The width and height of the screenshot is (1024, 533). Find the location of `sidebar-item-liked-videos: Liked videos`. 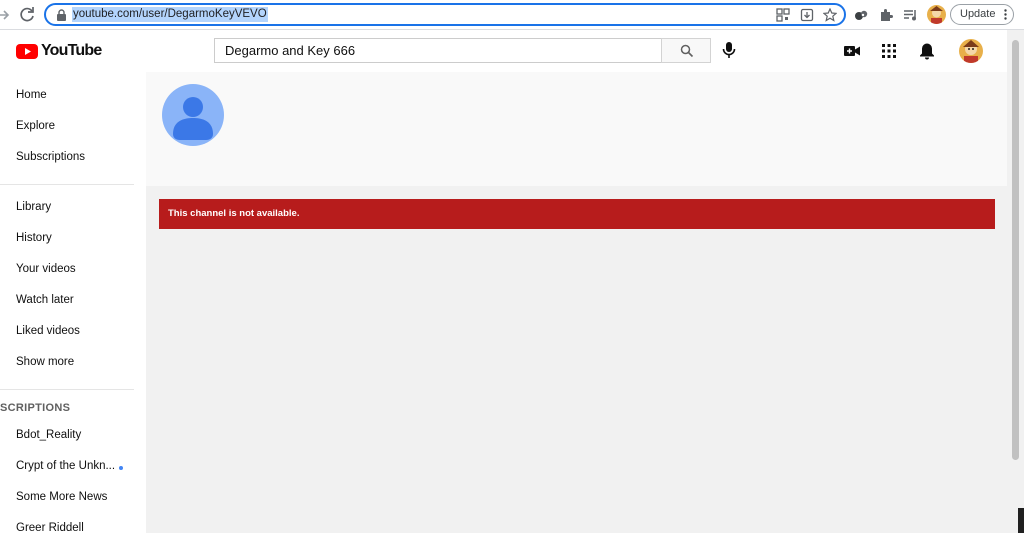

sidebar-item-liked-videos: Liked videos is located at coordinates (73, 332).